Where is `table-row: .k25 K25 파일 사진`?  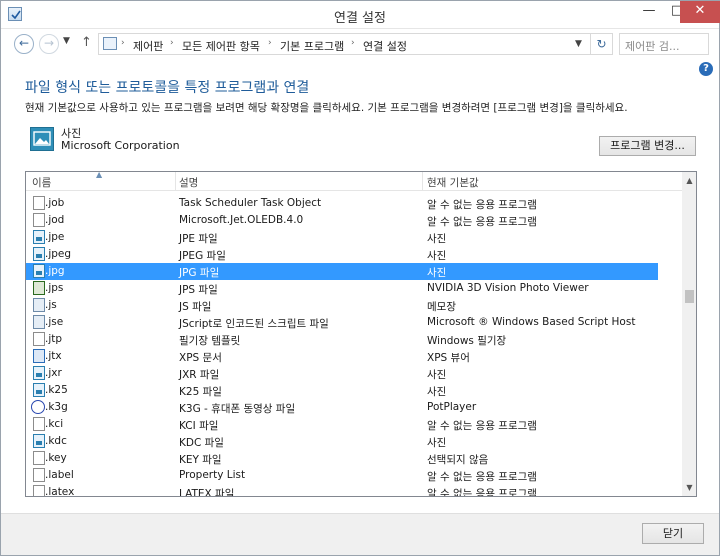
table-row: .k25 K25 파일 사진 is located at coordinates (342, 390).